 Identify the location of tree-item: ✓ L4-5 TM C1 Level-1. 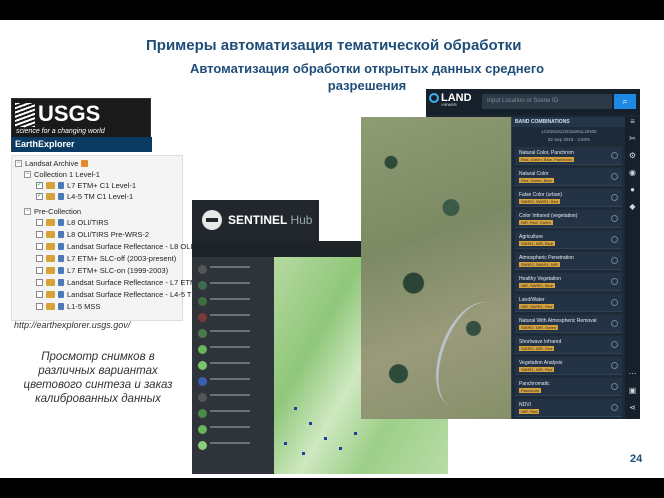
(84, 196).